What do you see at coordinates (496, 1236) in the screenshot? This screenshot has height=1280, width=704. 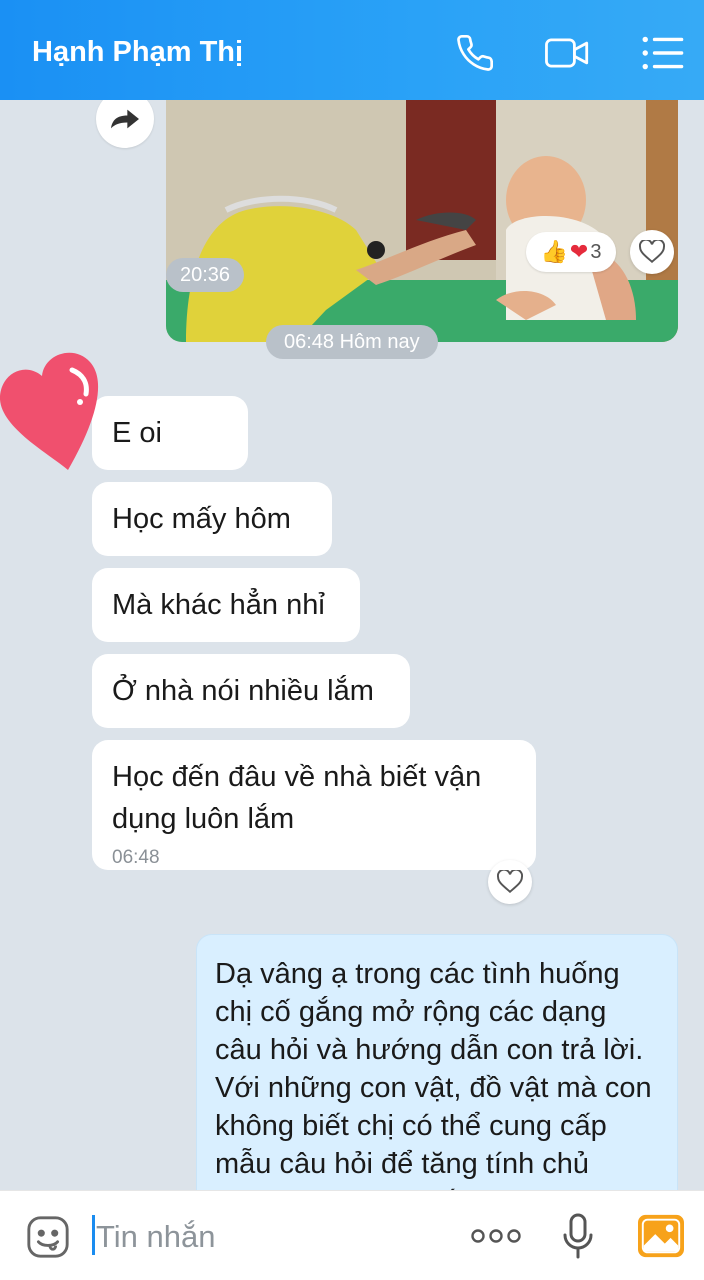 I see `more-icon` at bounding box center [496, 1236].